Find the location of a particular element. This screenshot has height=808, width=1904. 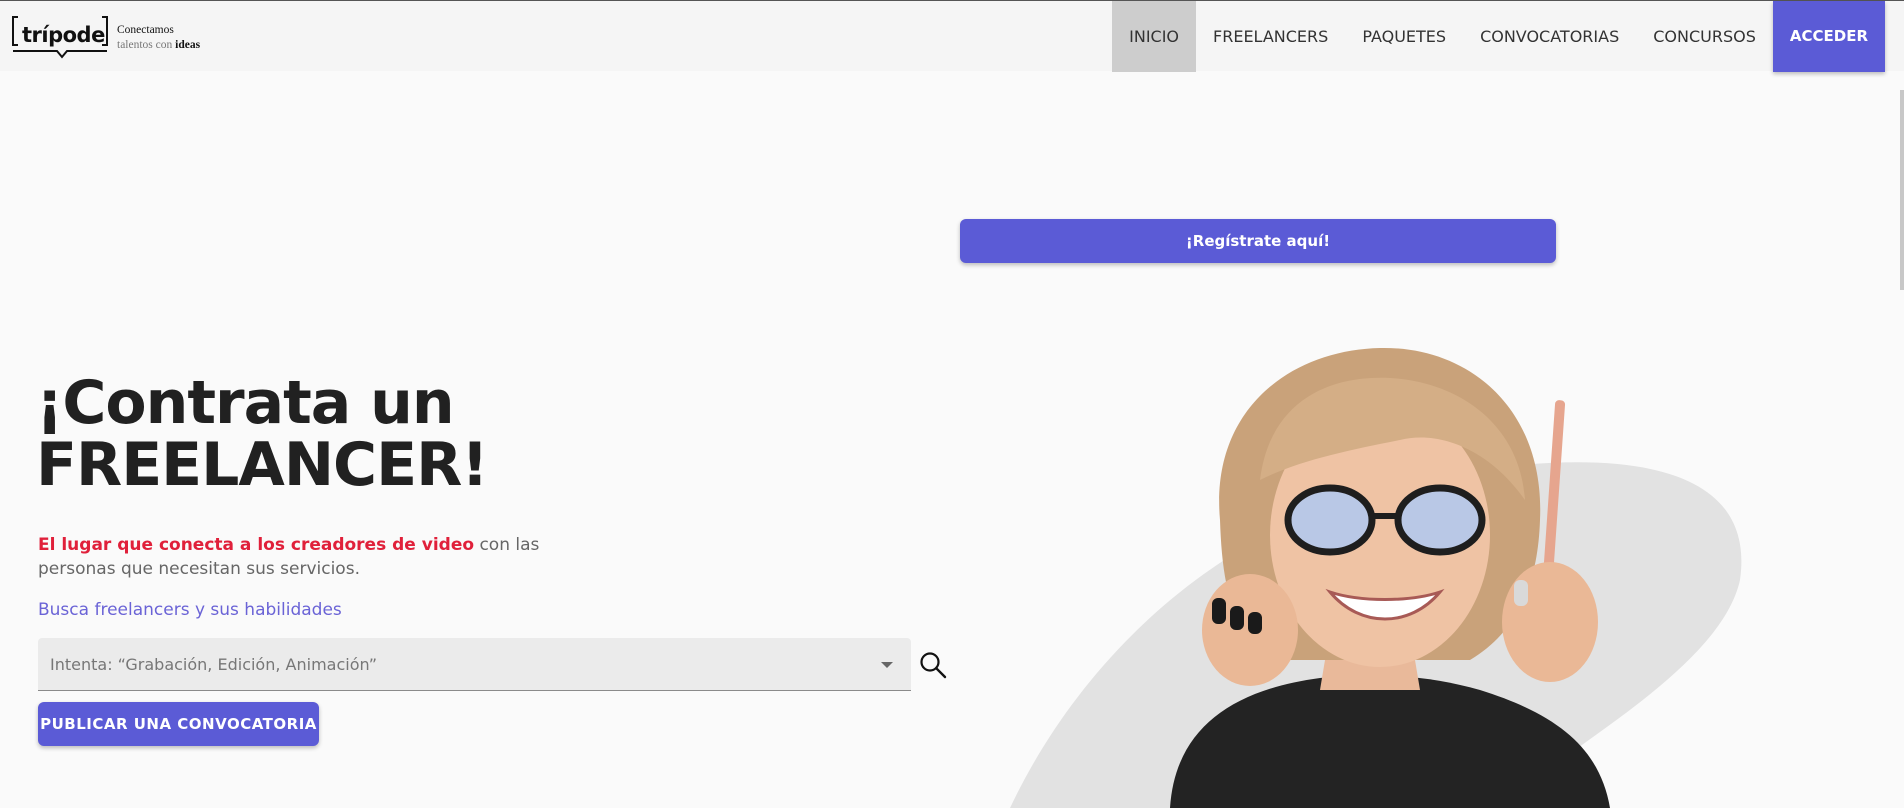

nav-item-inicio: INICIO is located at coordinates (1154, 36).